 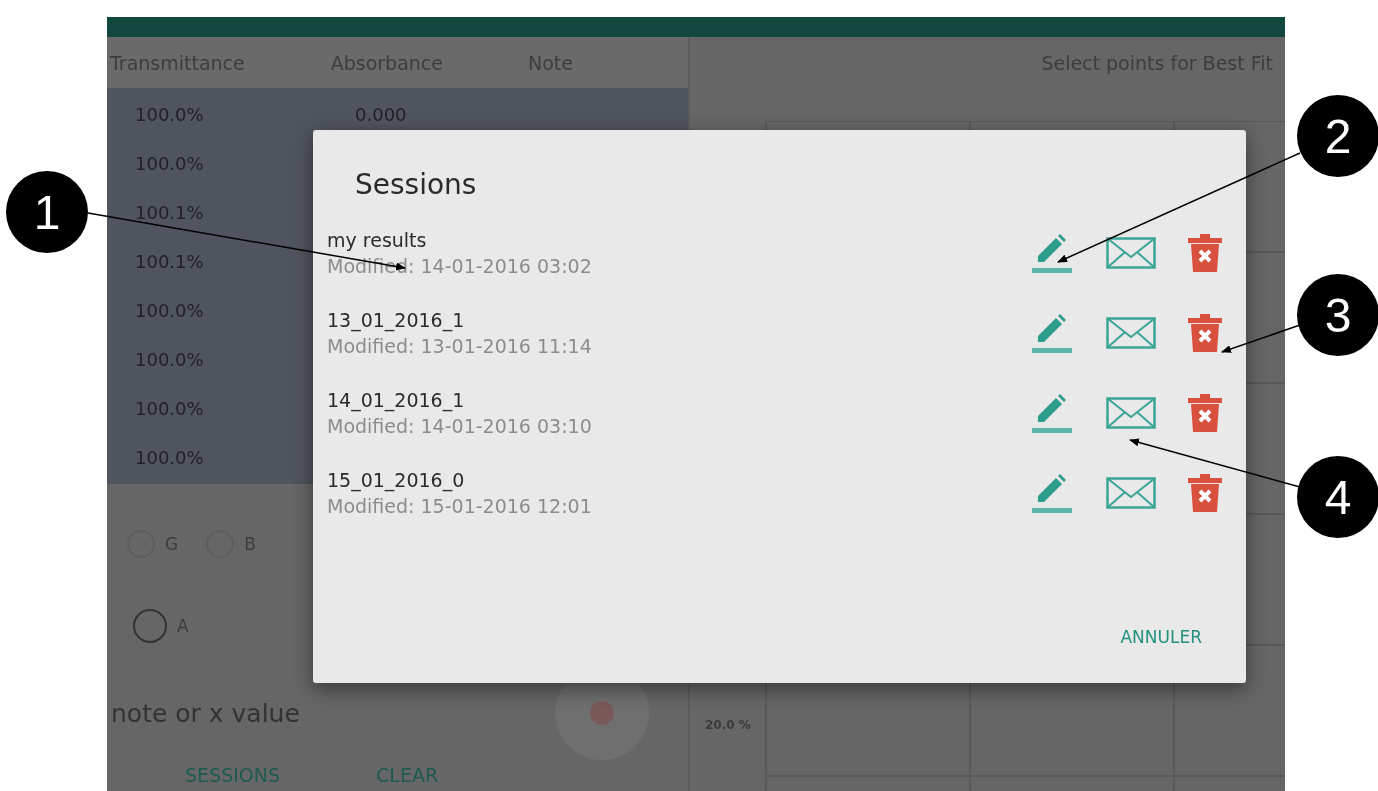 What do you see at coordinates (460, 266) in the screenshot?
I see `session-modified-date: Modified: 14-01-2016 03:02` at bounding box center [460, 266].